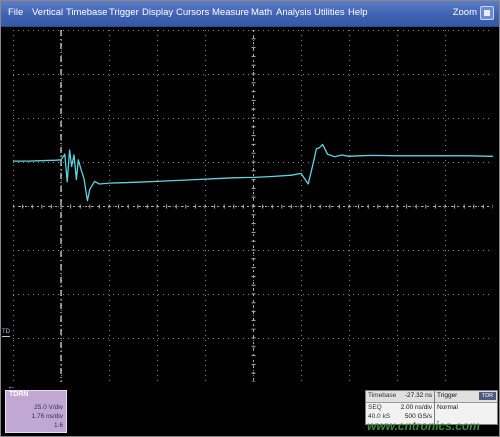  What do you see at coordinates (447, 395) in the screenshot?
I see `trigger-label: Trigger` at bounding box center [447, 395].